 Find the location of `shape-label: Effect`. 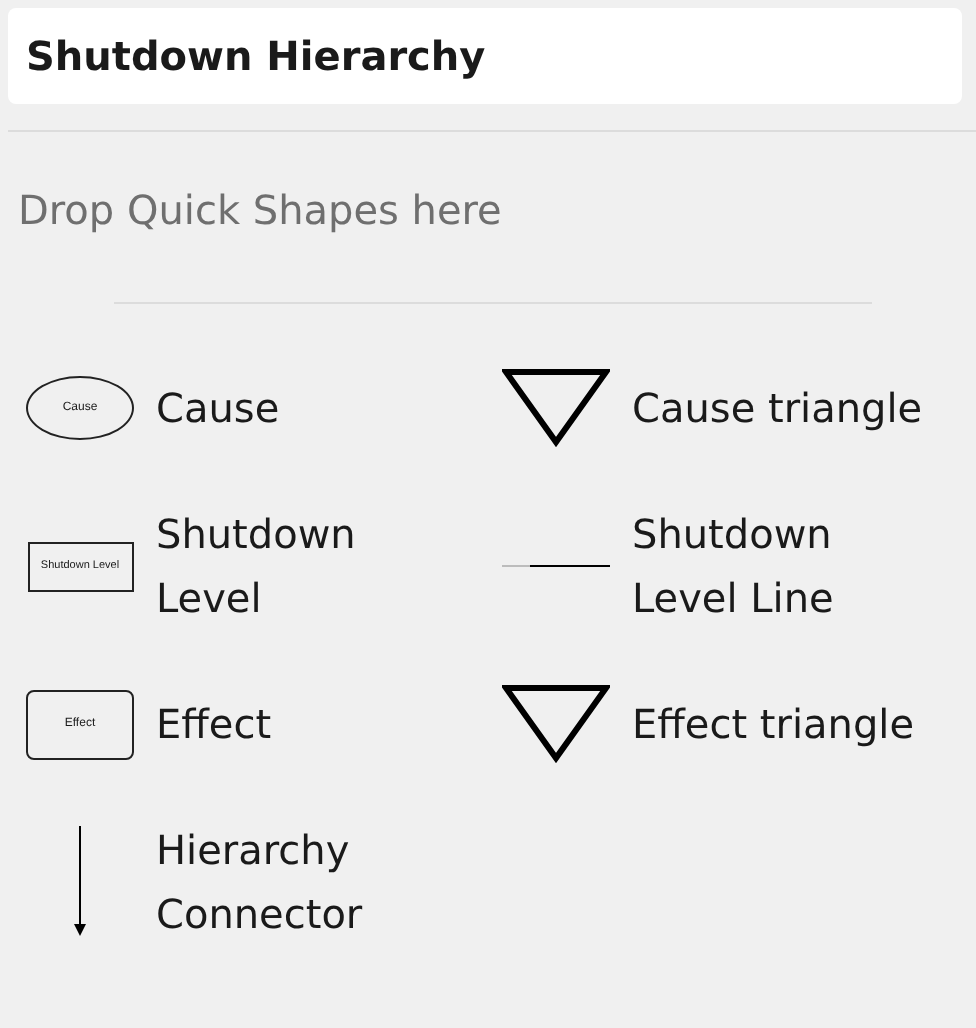

shape-label: Effect is located at coordinates (215, 725).